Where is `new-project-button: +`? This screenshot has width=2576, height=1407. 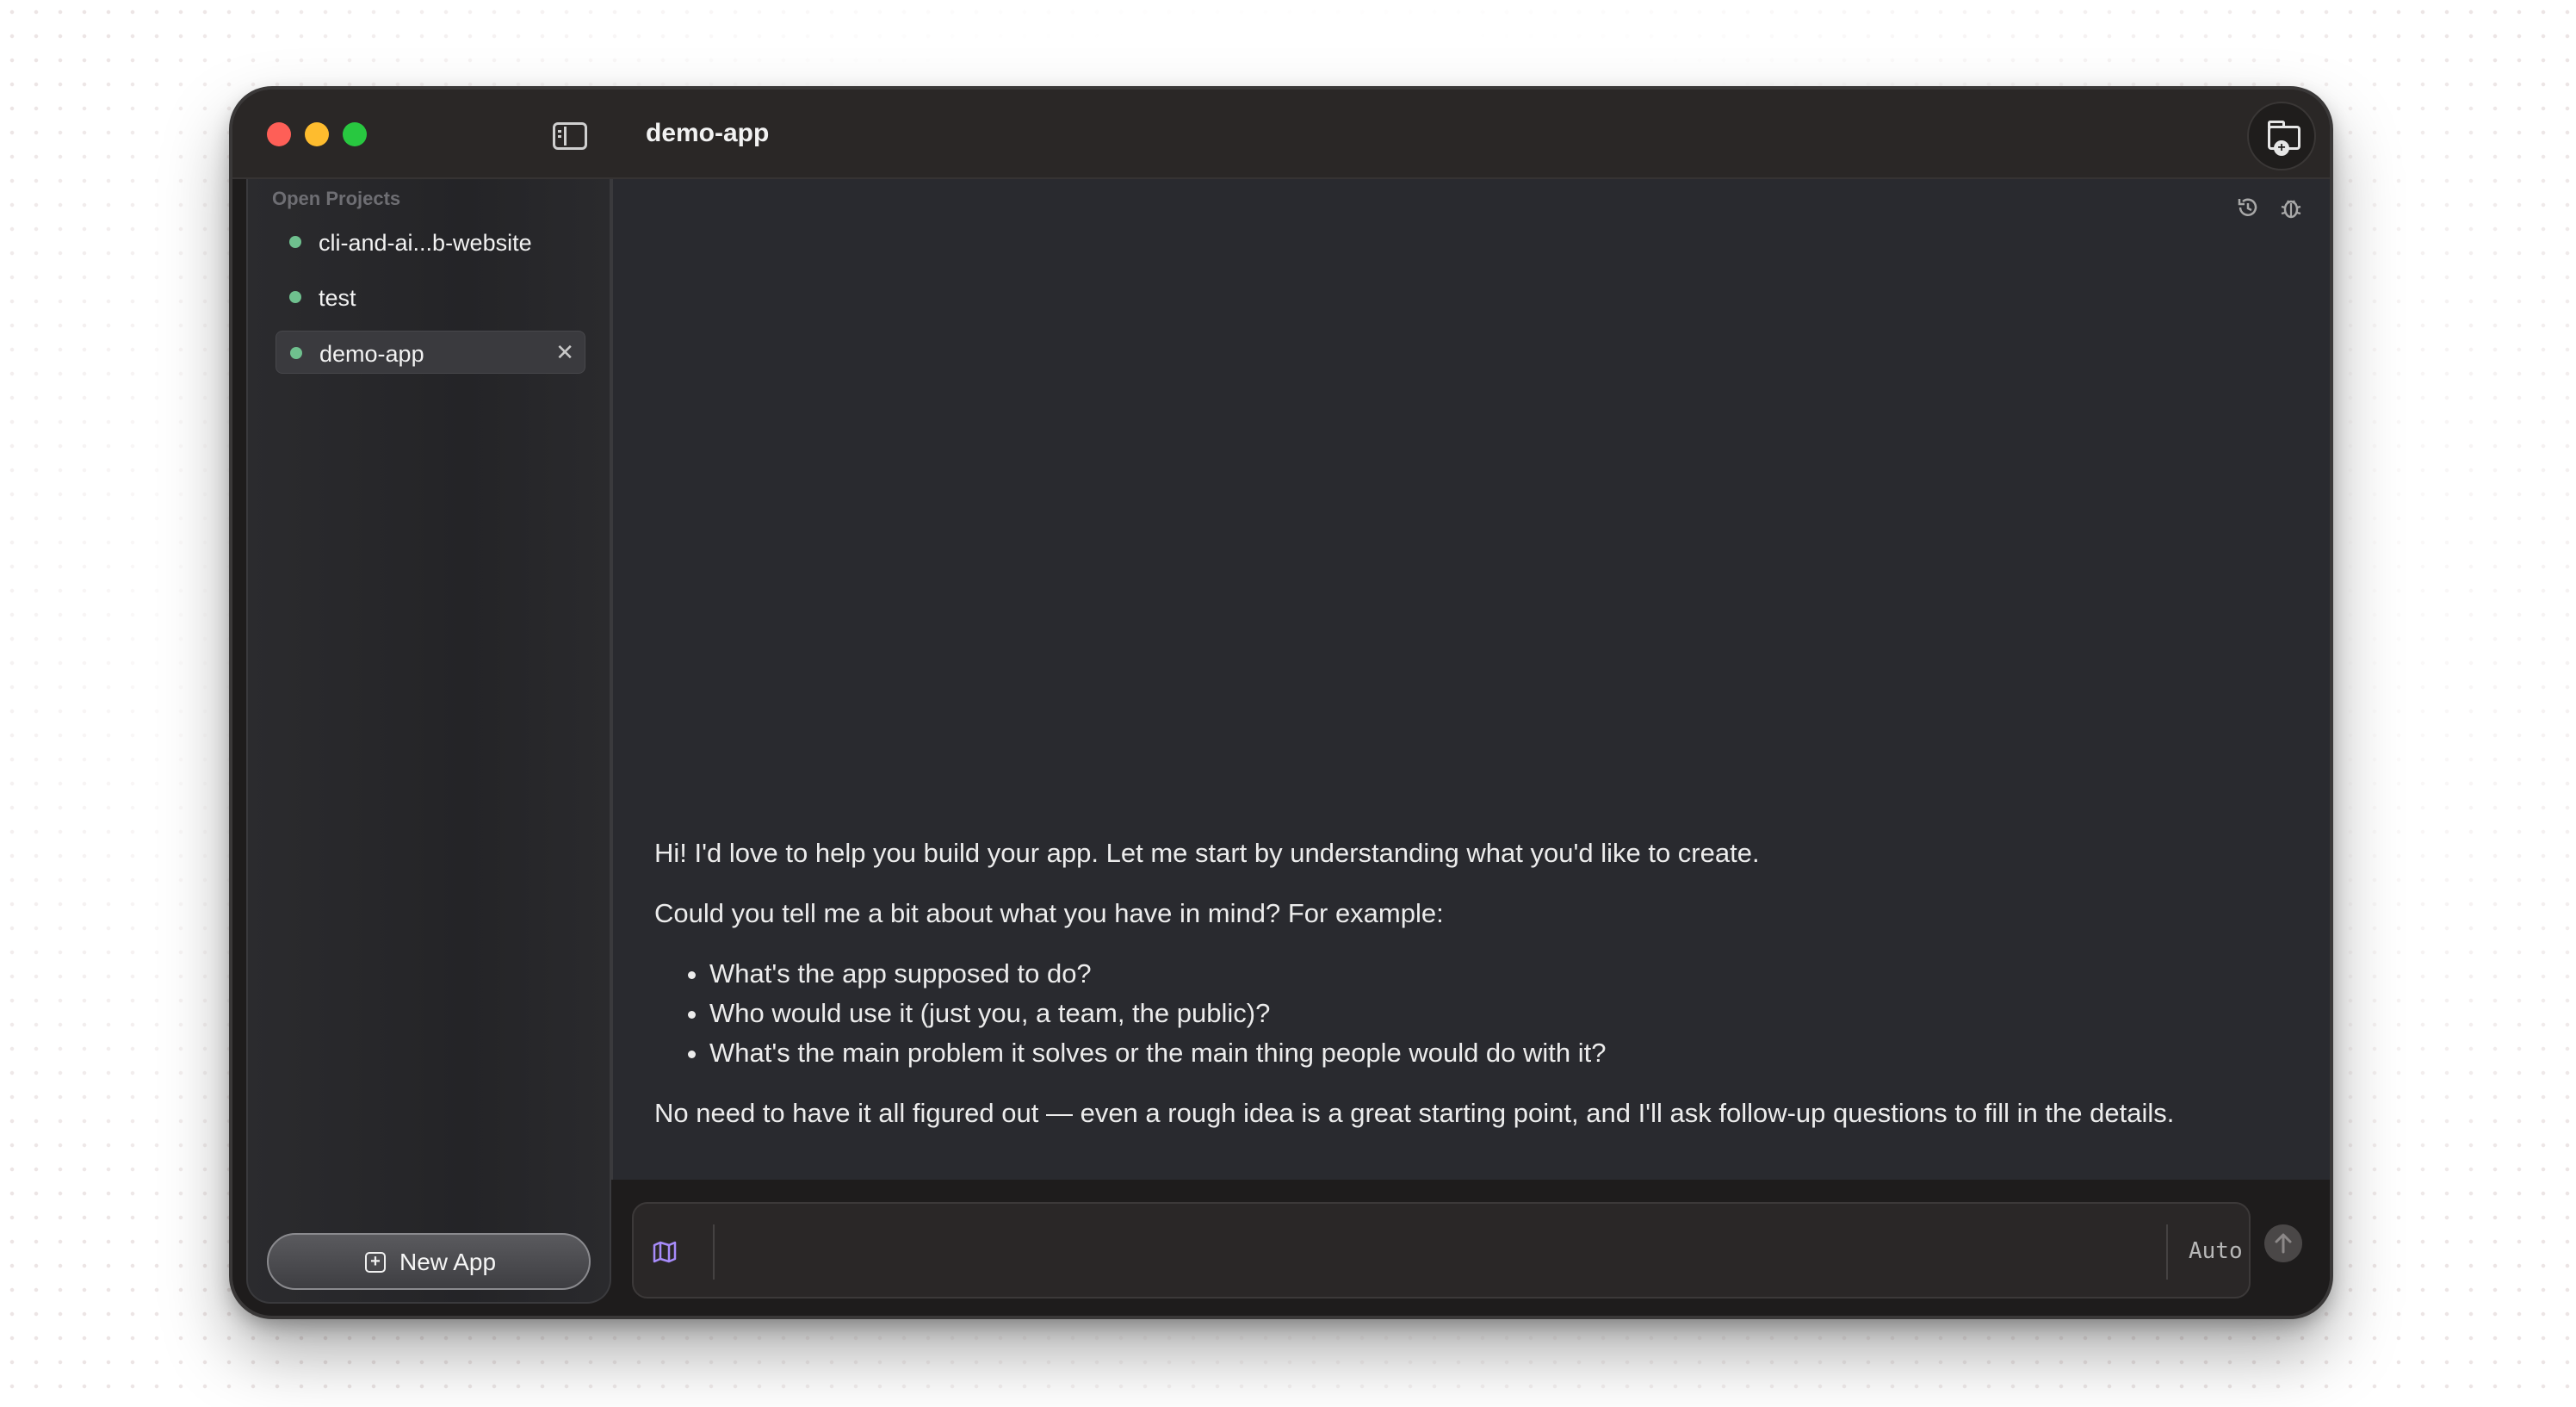 new-project-button: + is located at coordinates (2281, 136).